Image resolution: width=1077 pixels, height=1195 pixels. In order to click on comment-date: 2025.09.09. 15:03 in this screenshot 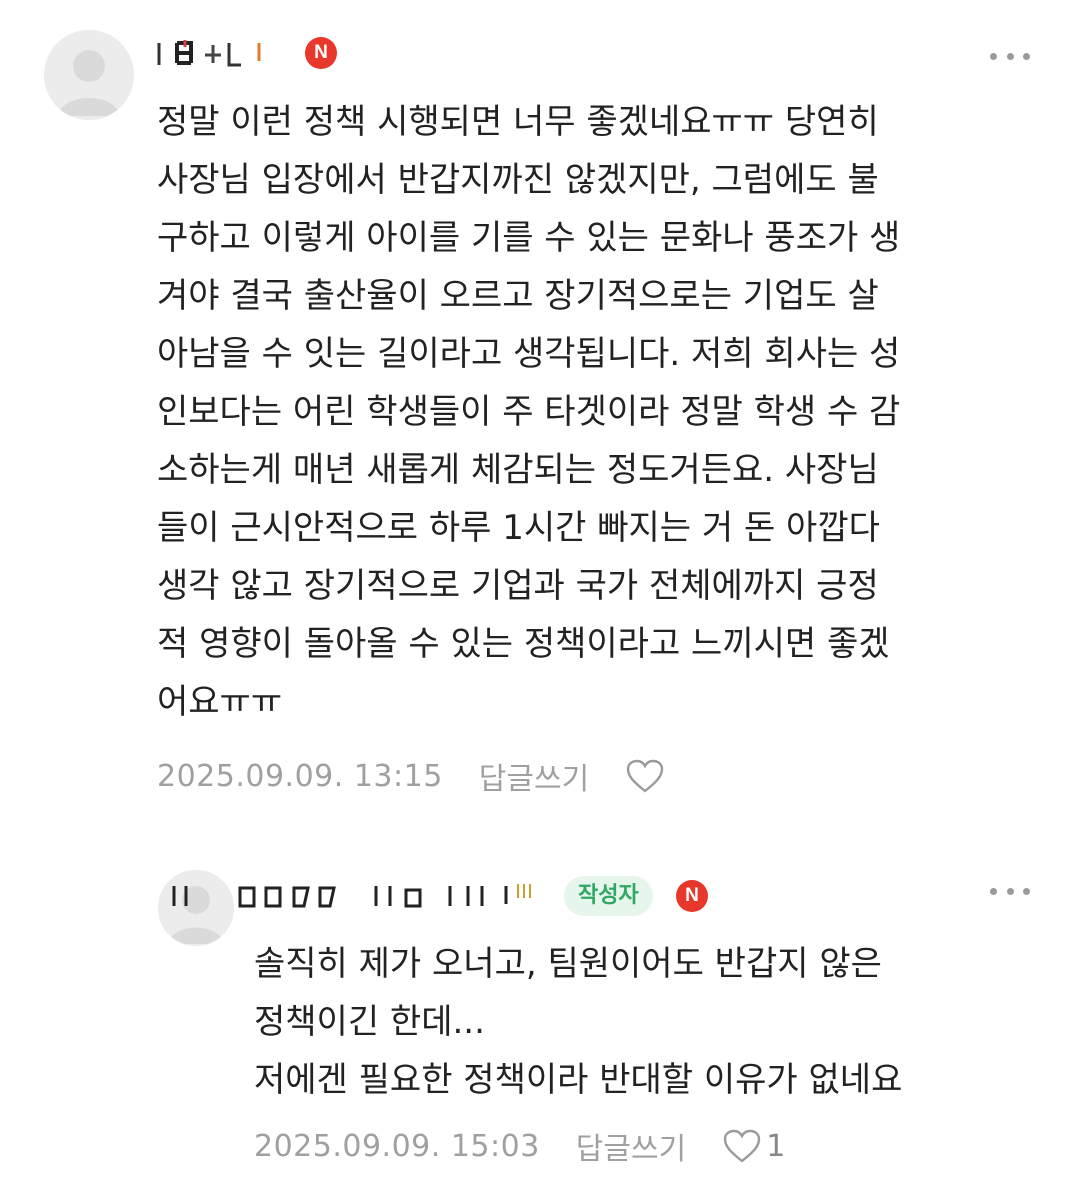, I will do `click(397, 1146)`.